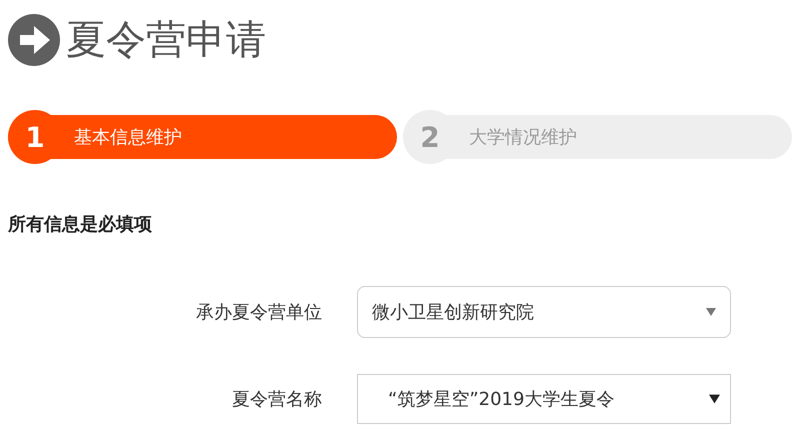 Image resolution: width=800 pixels, height=442 pixels. I want to click on required-notice: 所有信息是必填项, so click(80, 224).